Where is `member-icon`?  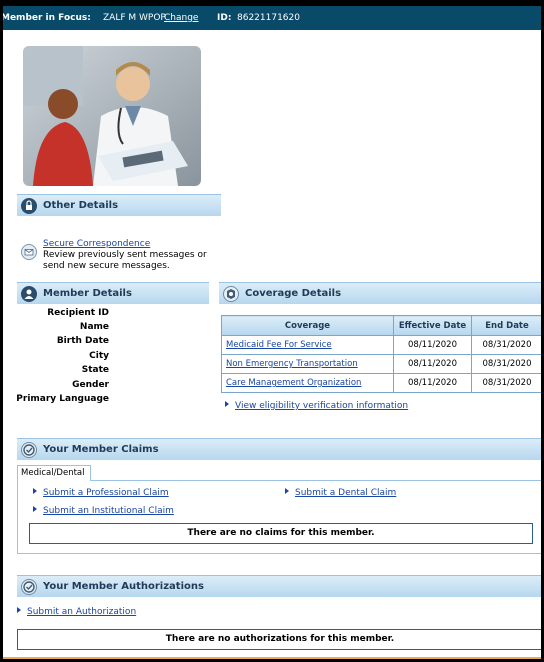 member-icon is located at coordinates (29, 294).